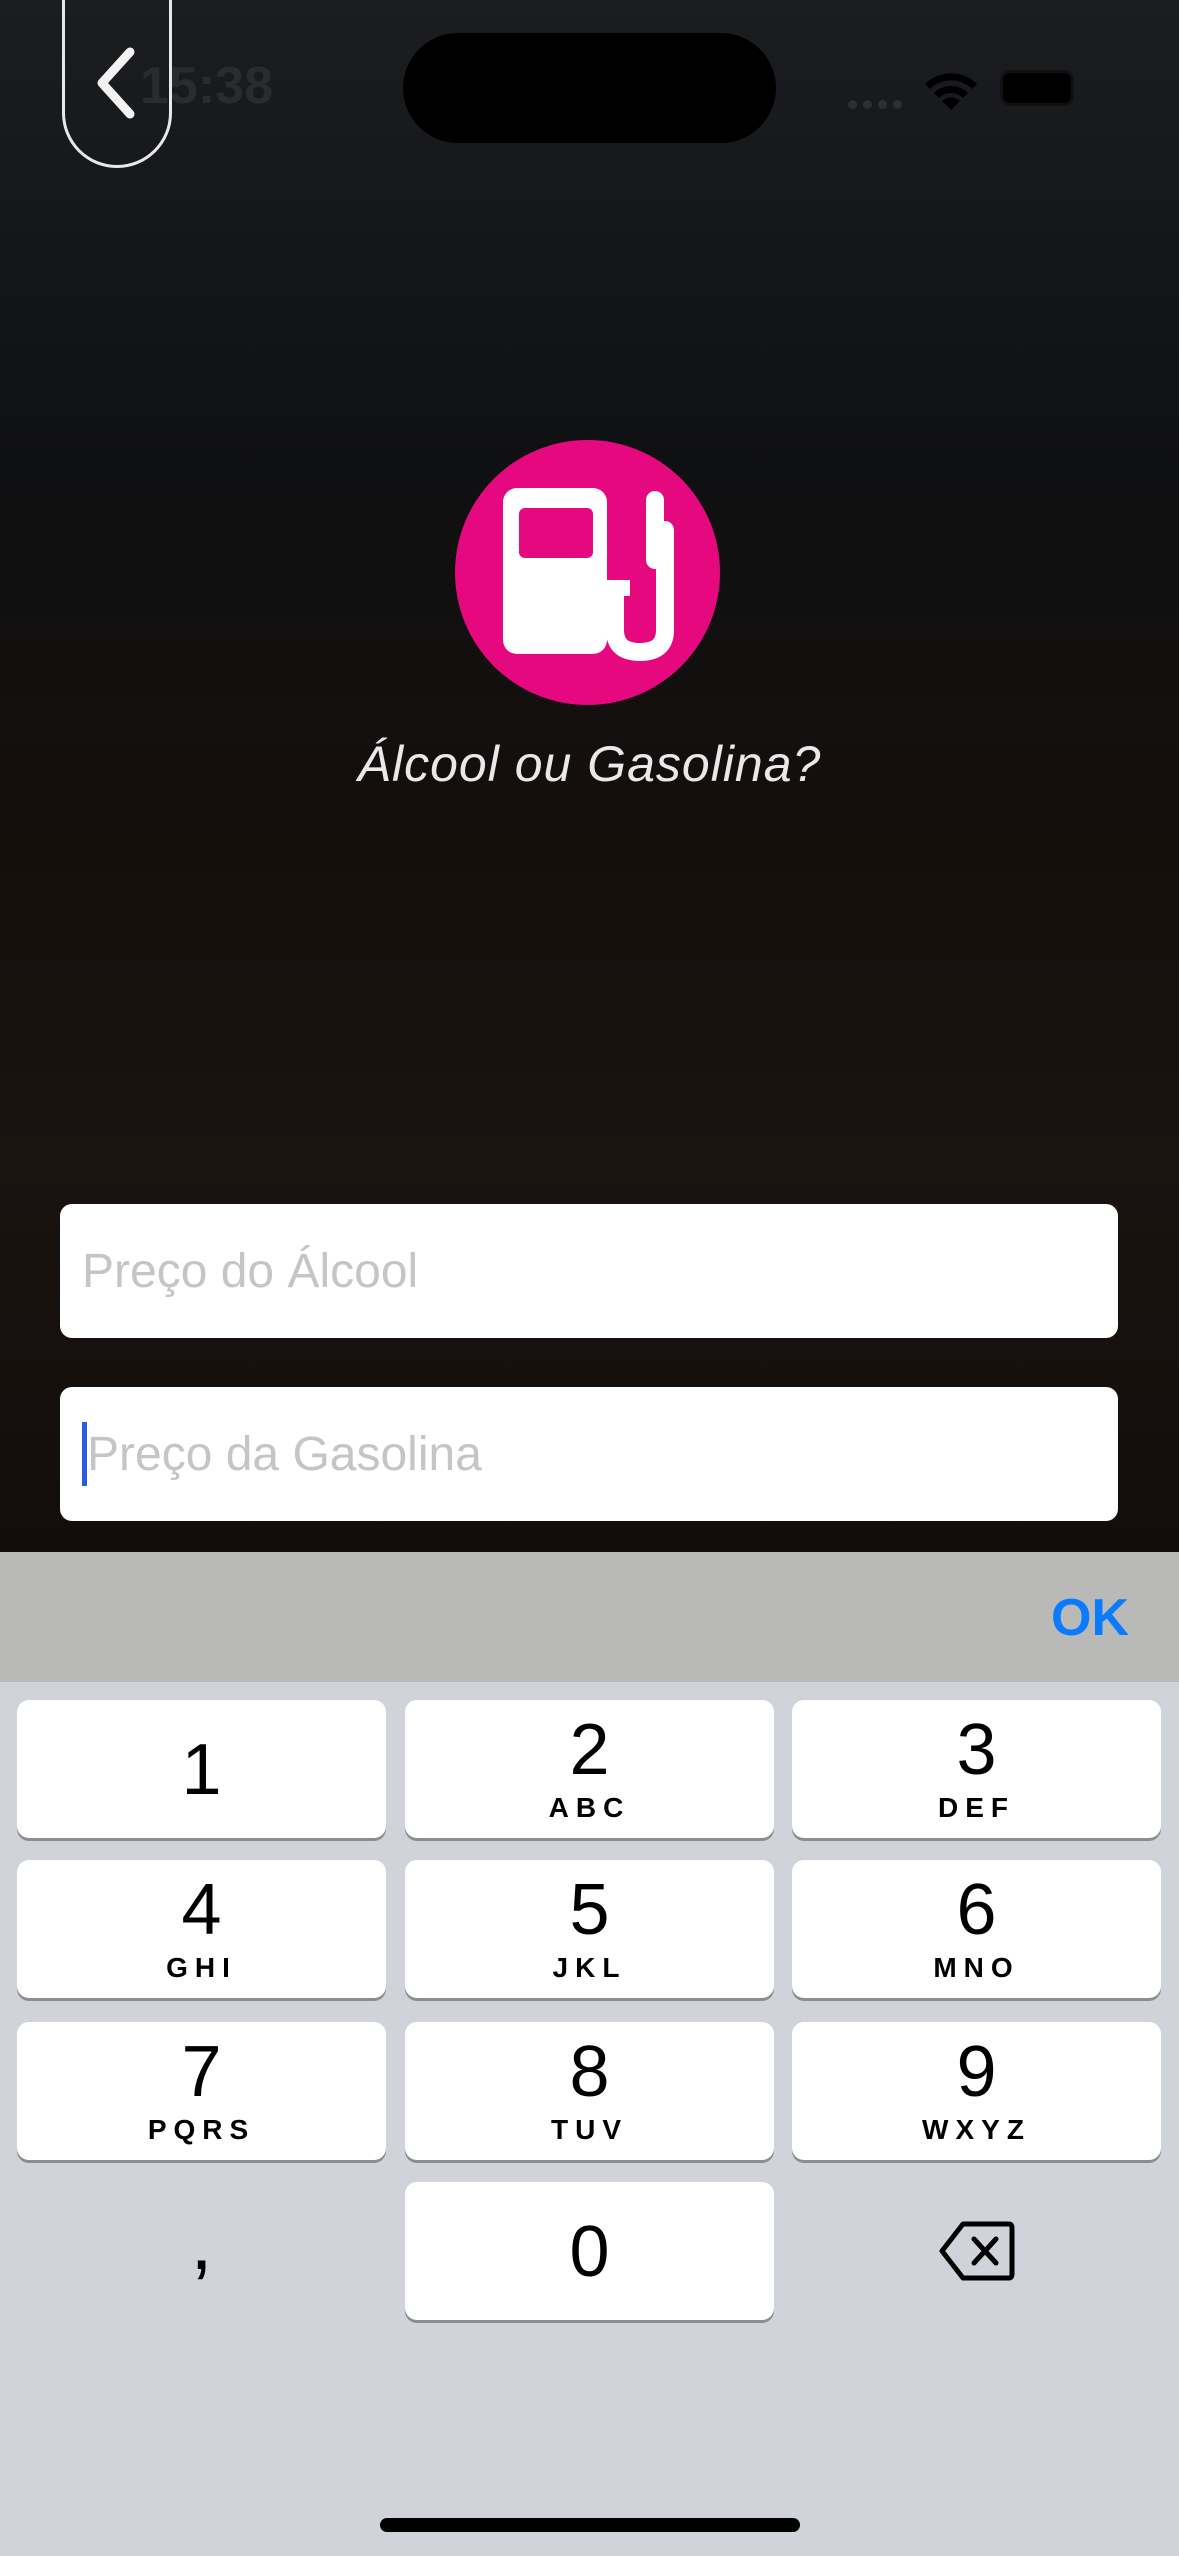 The height and width of the screenshot is (2556, 1179). I want to click on key-0: 0, so click(589, 2251).